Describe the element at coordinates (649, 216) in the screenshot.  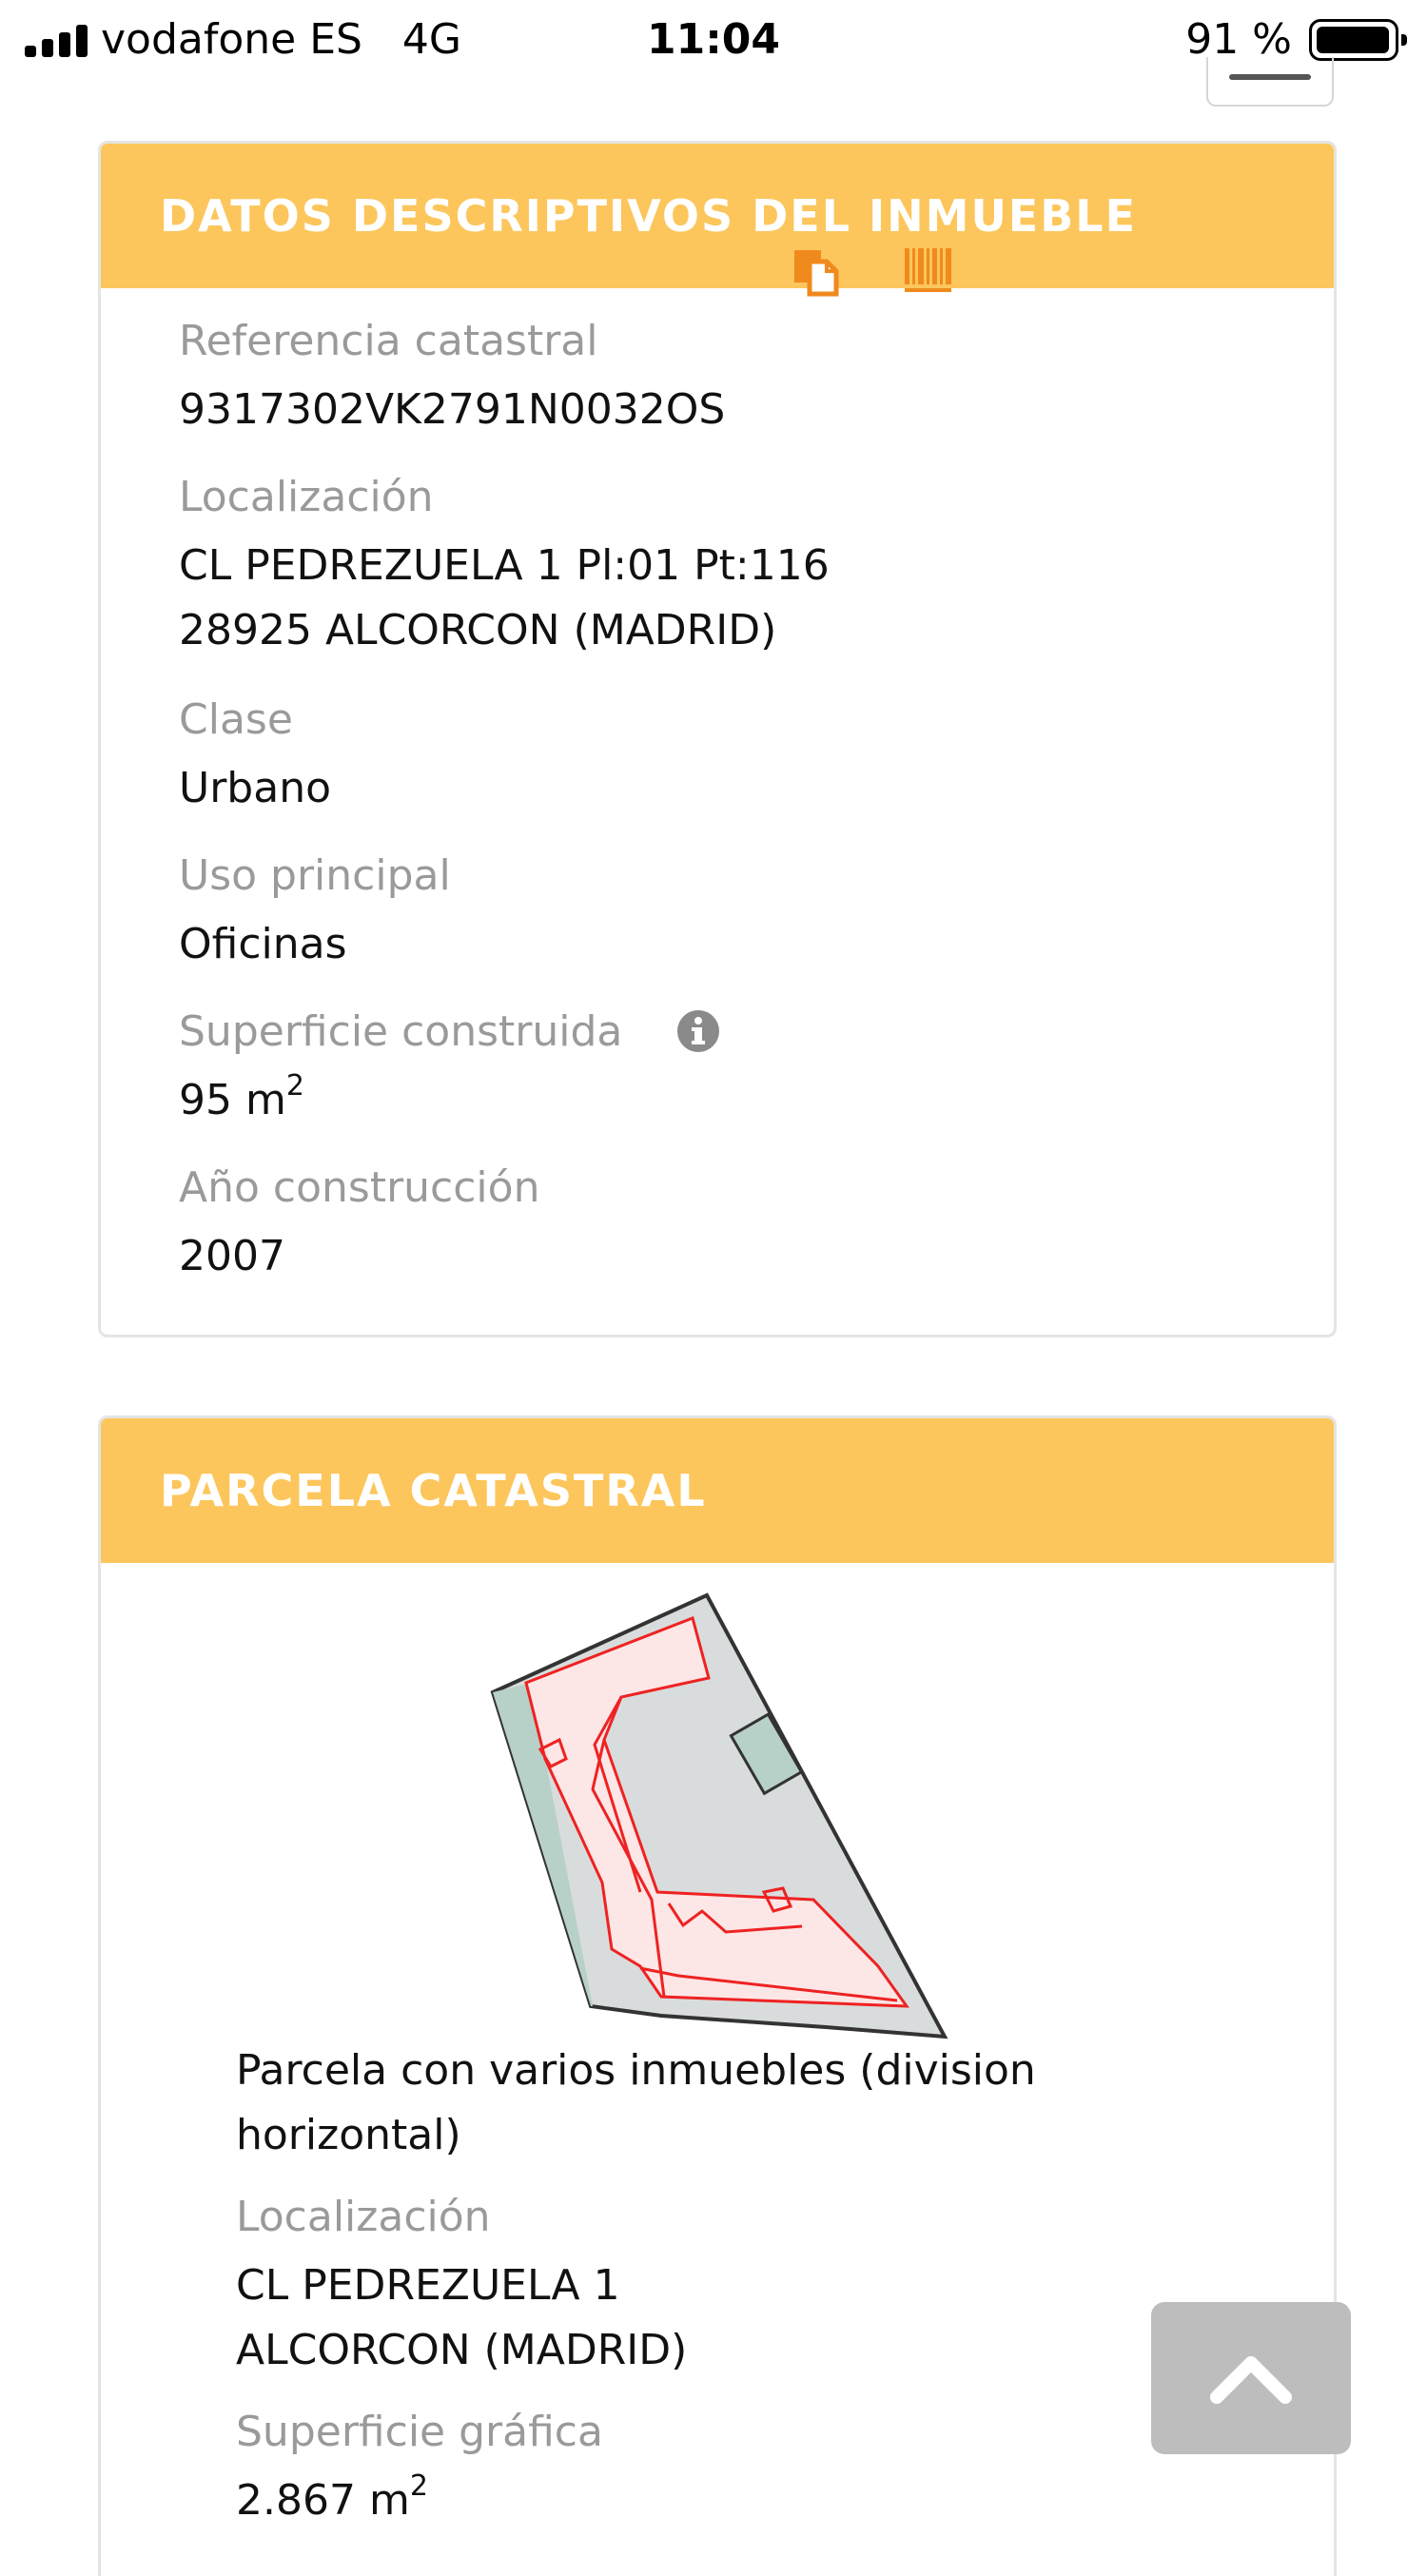
I see `section-title: DATOS DESCRIPTIVOS DEL INMUEBLE` at that location.